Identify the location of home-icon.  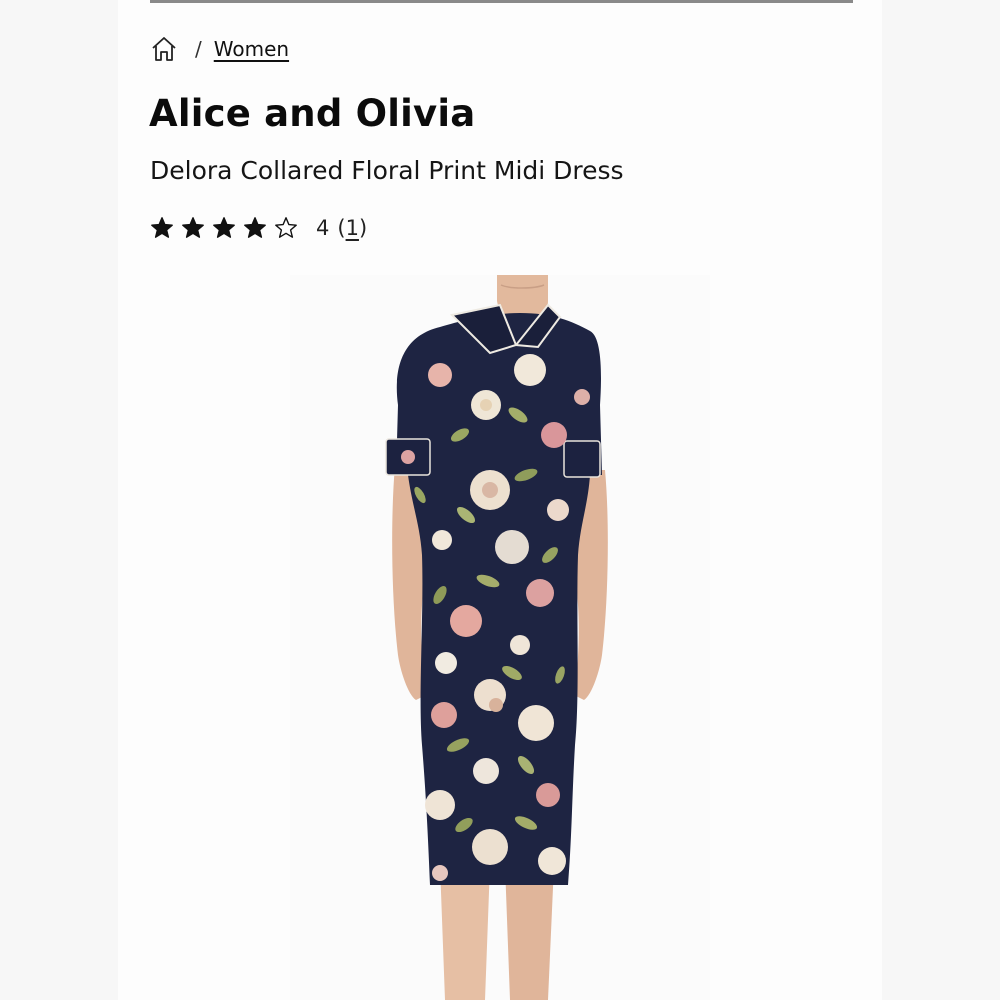
(164, 49).